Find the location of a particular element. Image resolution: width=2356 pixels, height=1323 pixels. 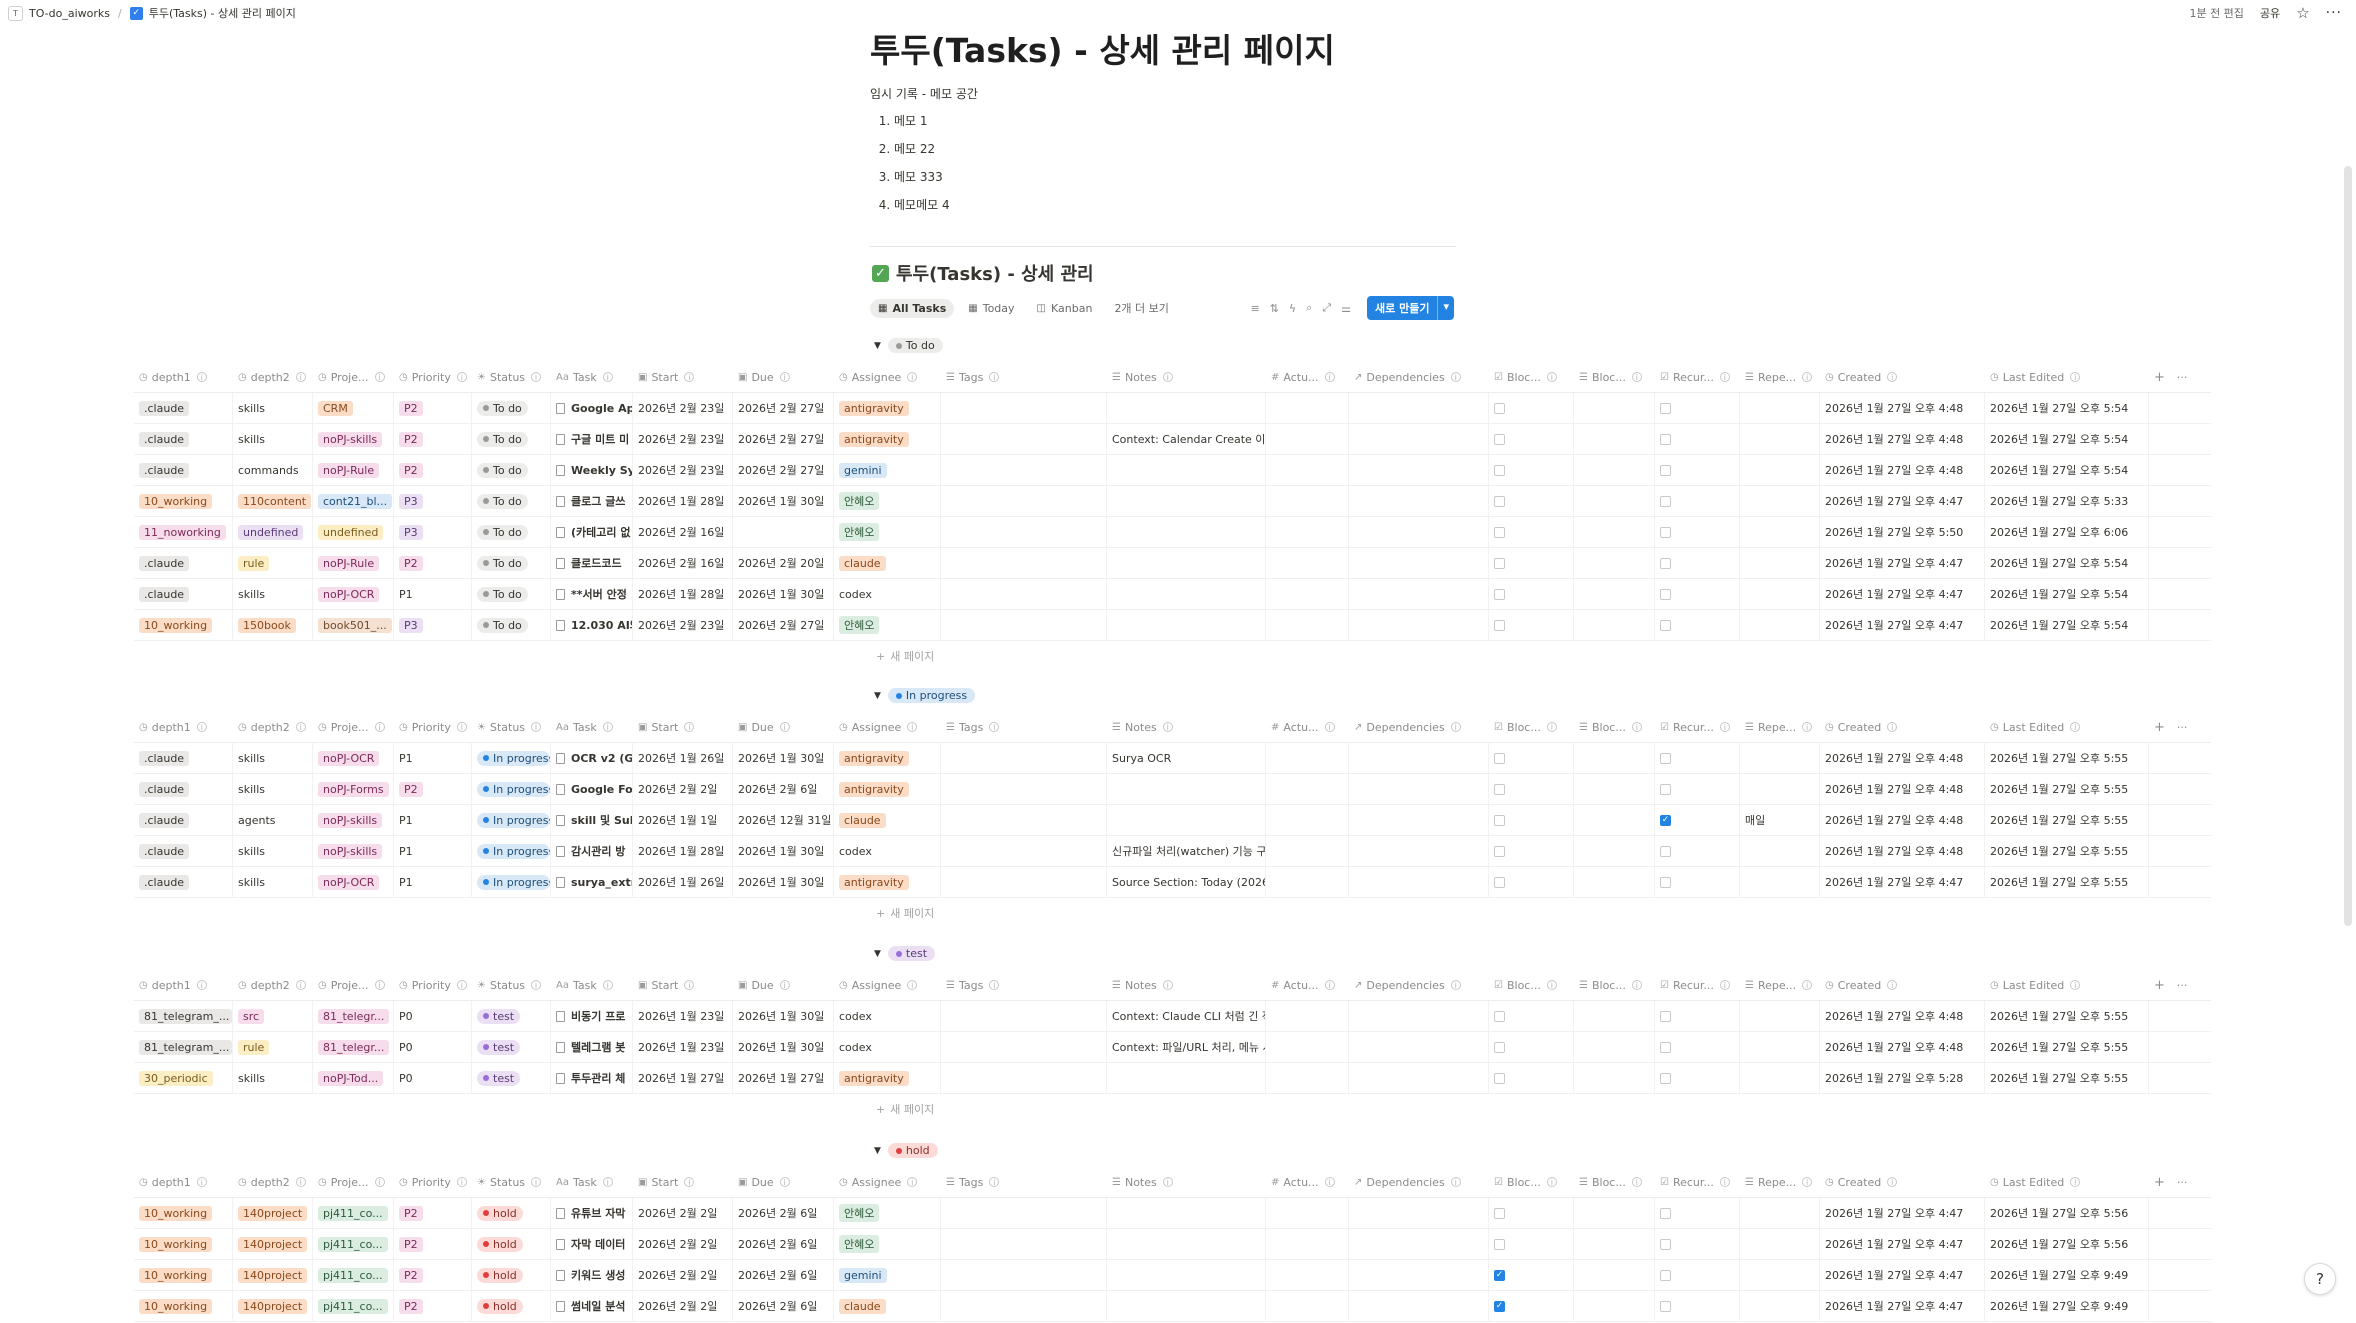

table-cell: 2026년 1월 27일 is located at coordinates (683, 1078).